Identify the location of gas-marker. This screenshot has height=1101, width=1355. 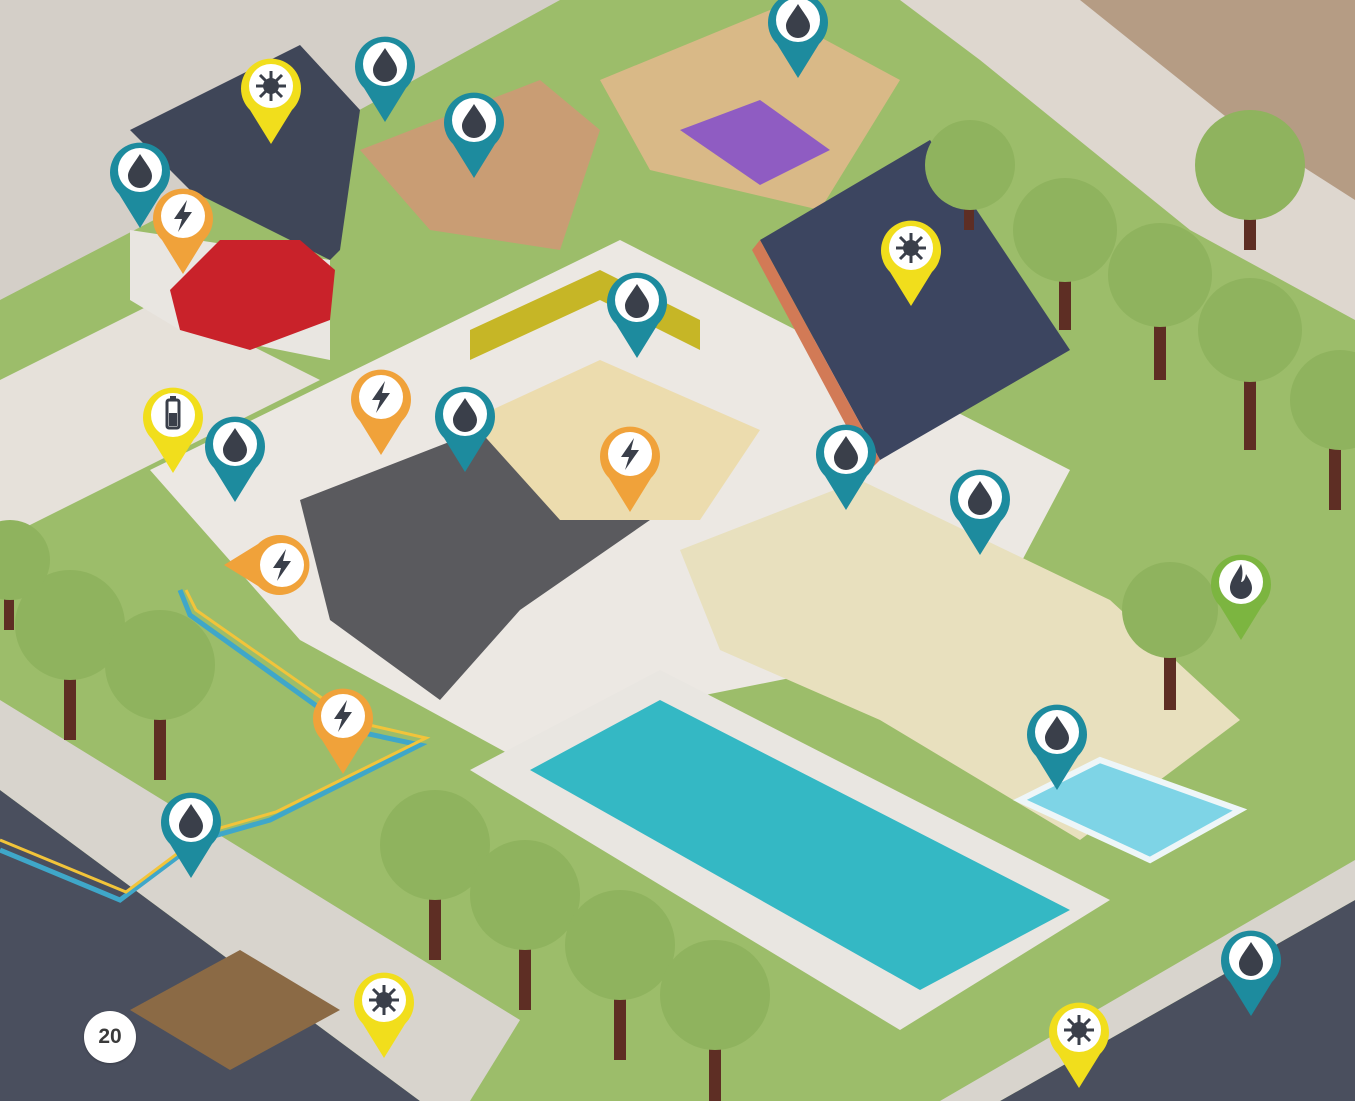
(1241, 596).